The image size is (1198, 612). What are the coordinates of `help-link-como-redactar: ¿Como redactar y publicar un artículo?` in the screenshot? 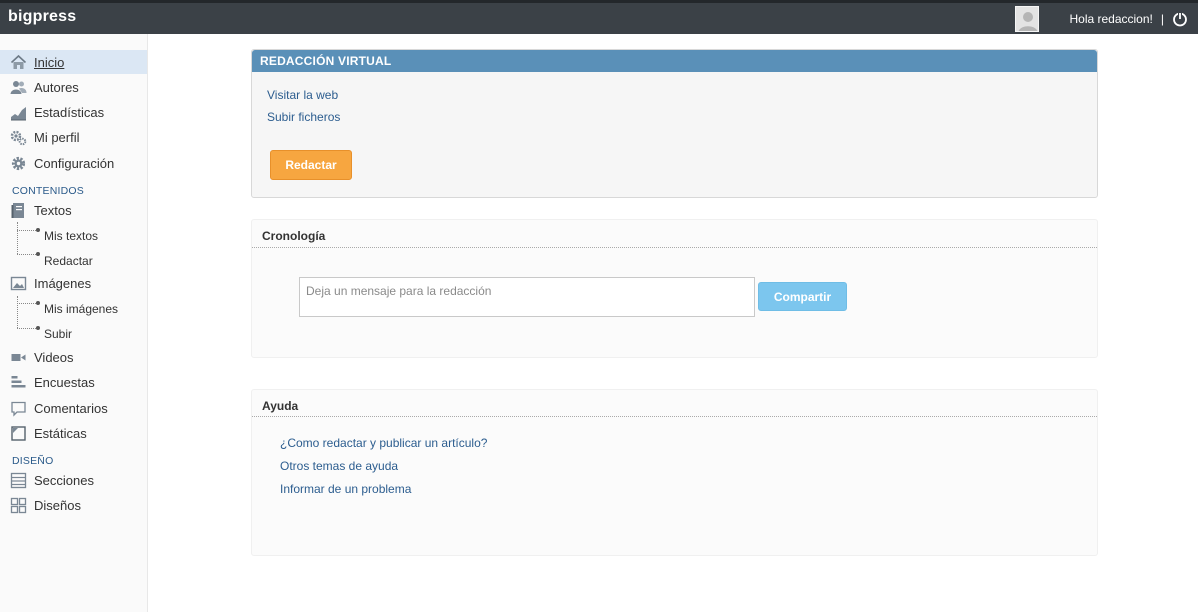 It's located at (383, 443).